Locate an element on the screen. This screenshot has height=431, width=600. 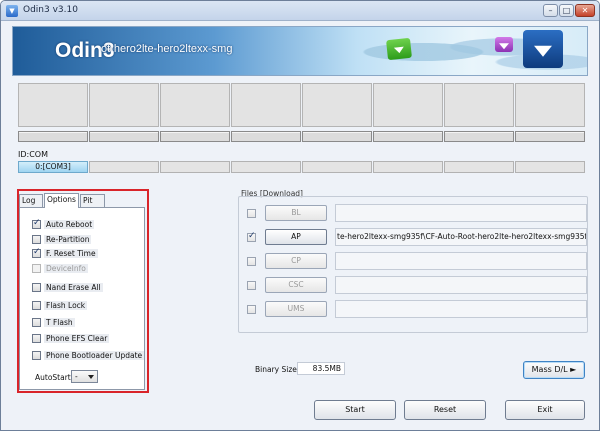
odin-banner: Odin3 ot-hero2lte-hero2ltexx-smg is located at coordinates (300, 51).